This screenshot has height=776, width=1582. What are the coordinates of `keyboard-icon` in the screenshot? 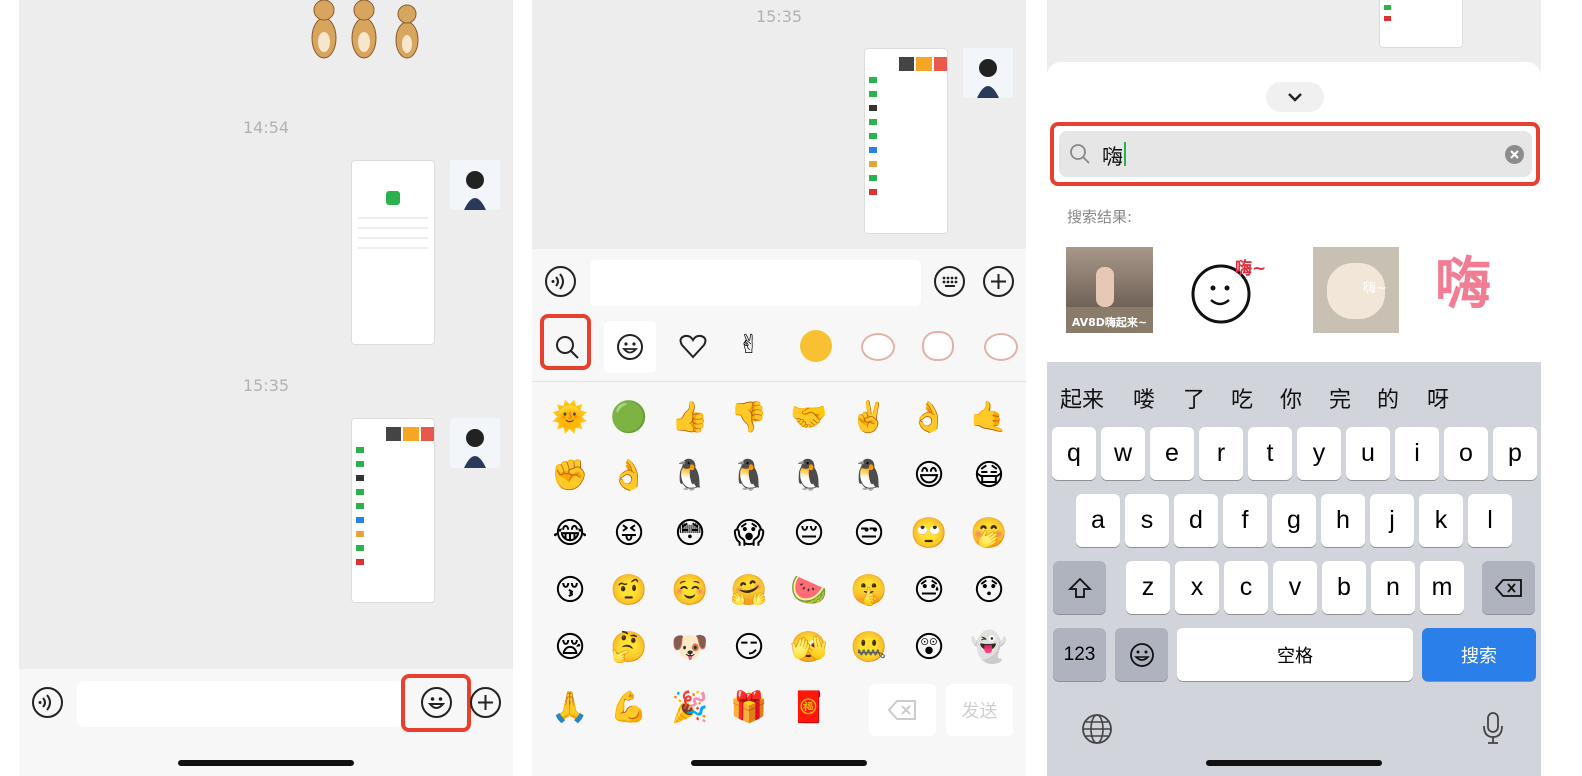 It's located at (949, 281).